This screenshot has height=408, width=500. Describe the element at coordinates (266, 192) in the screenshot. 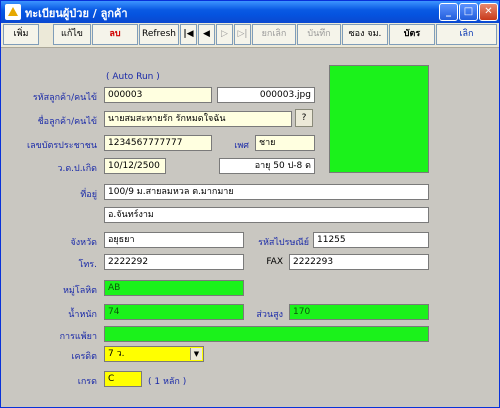

I see `address-line1-field: 100/9 ม.สายลมหวล ต.มากมาย` at that location.